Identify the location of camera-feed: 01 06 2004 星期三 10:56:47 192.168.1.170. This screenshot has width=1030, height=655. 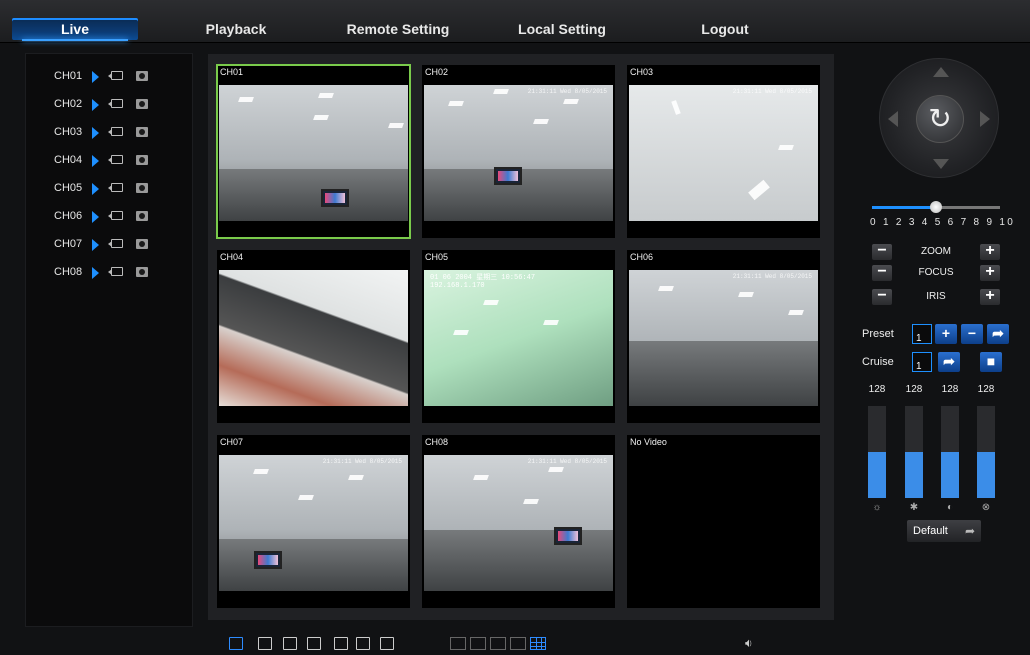
(518, 338).